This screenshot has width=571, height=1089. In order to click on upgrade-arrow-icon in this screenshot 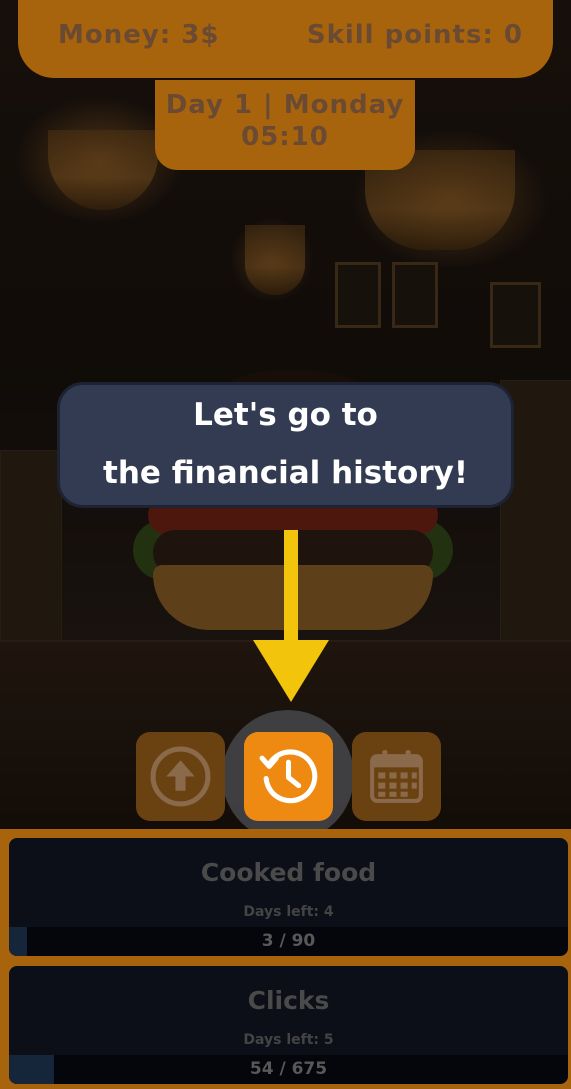, I will do `click(180, 776)`.